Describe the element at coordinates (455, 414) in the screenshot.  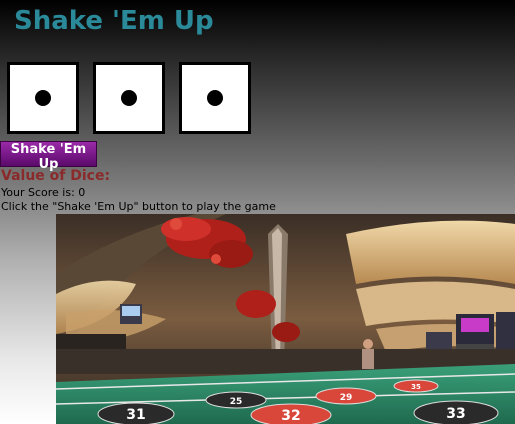
I see `roulette-number: 33` at that location.